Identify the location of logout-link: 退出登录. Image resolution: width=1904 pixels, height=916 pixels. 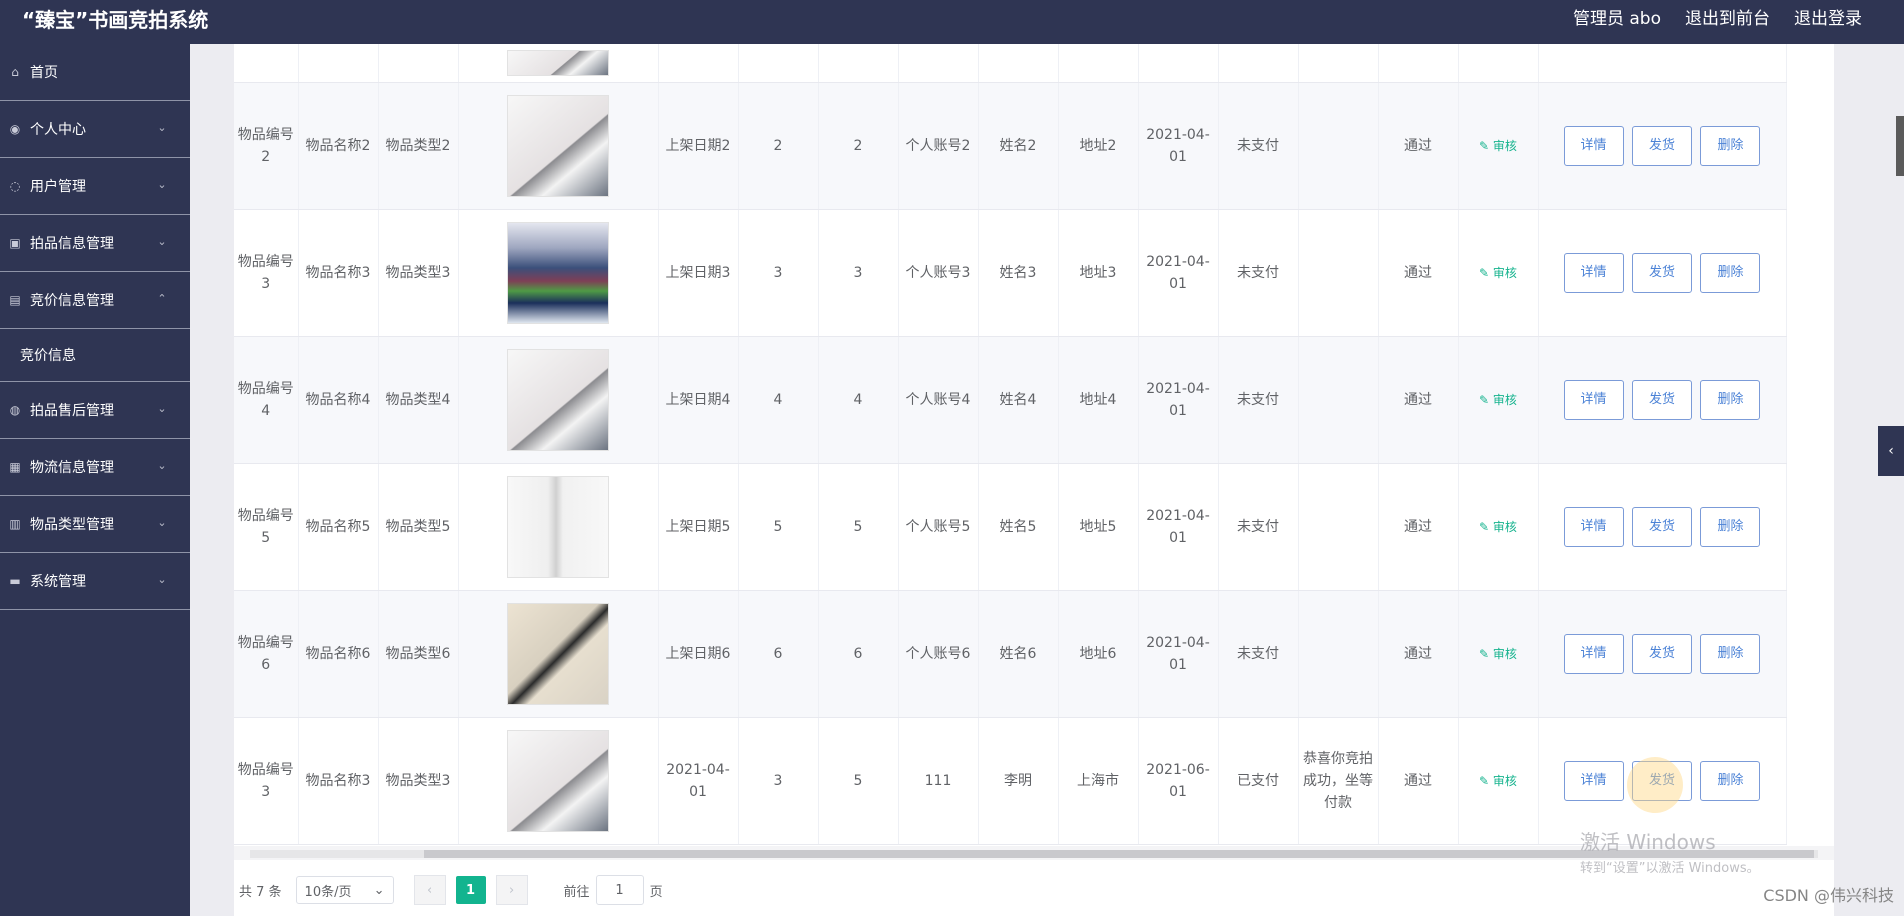
(1828, 16).